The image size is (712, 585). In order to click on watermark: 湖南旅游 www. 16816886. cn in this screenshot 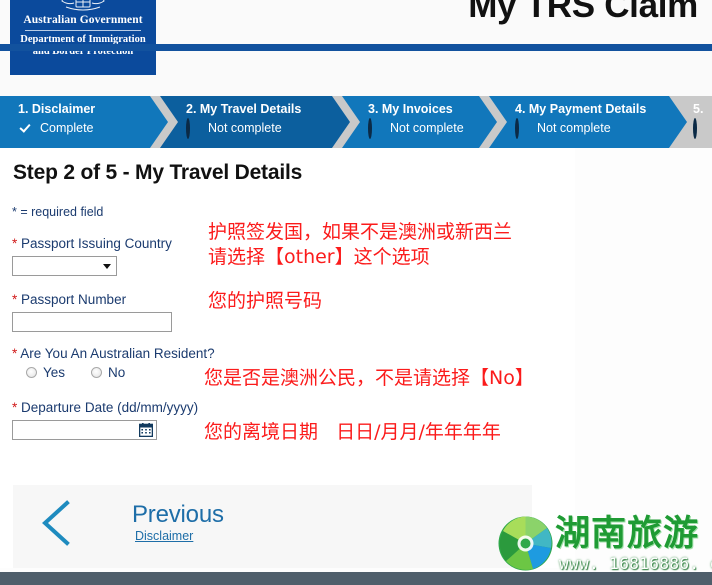, I will do `click(604, 544)`.